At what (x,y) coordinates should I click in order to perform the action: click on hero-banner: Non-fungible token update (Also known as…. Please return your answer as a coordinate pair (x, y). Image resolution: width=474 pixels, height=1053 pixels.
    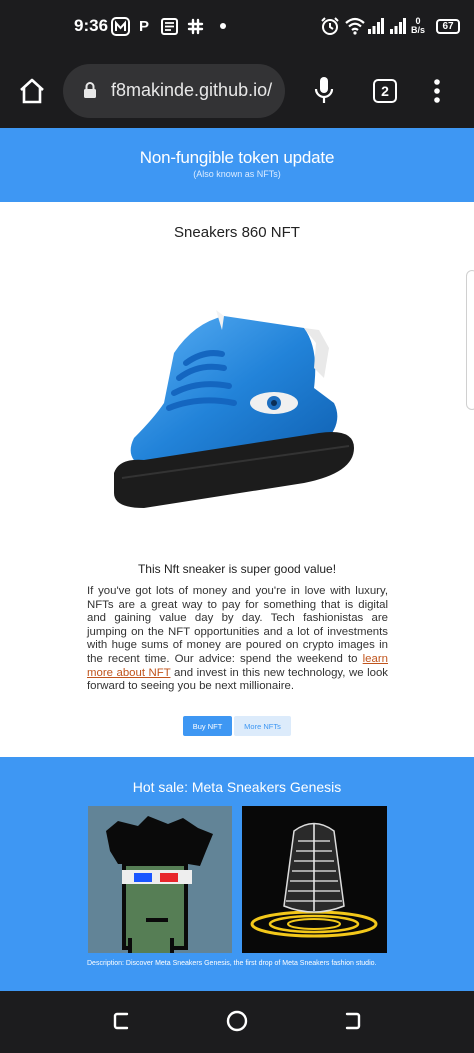
    Looking at the image, I should click on (237, 165).